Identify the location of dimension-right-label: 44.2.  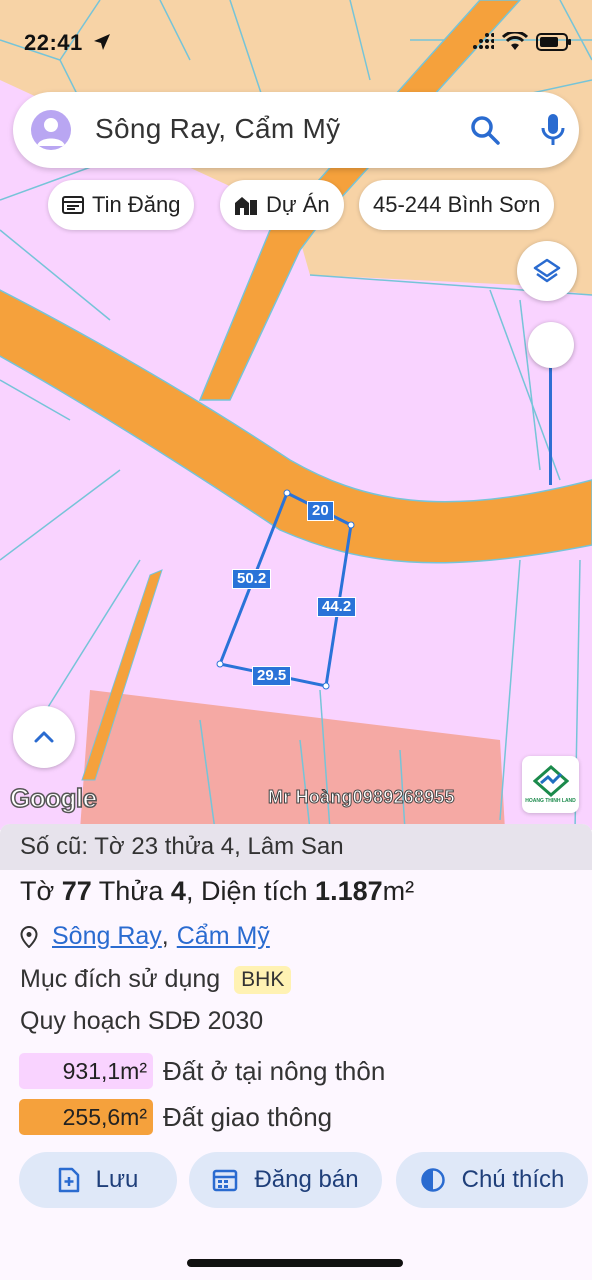
(337, 607).